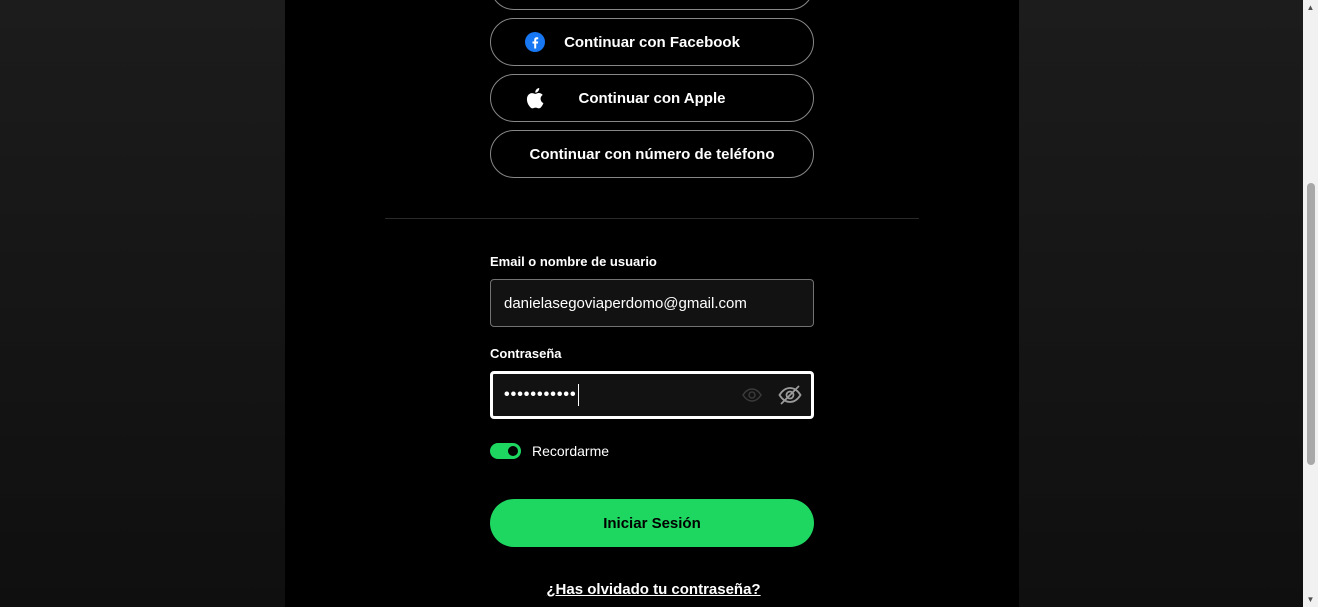 This screenshot has height=607, width=1318. Describe the element at coordinates (513, 451) in the screenshot. I see `toggle-knob` at that location.